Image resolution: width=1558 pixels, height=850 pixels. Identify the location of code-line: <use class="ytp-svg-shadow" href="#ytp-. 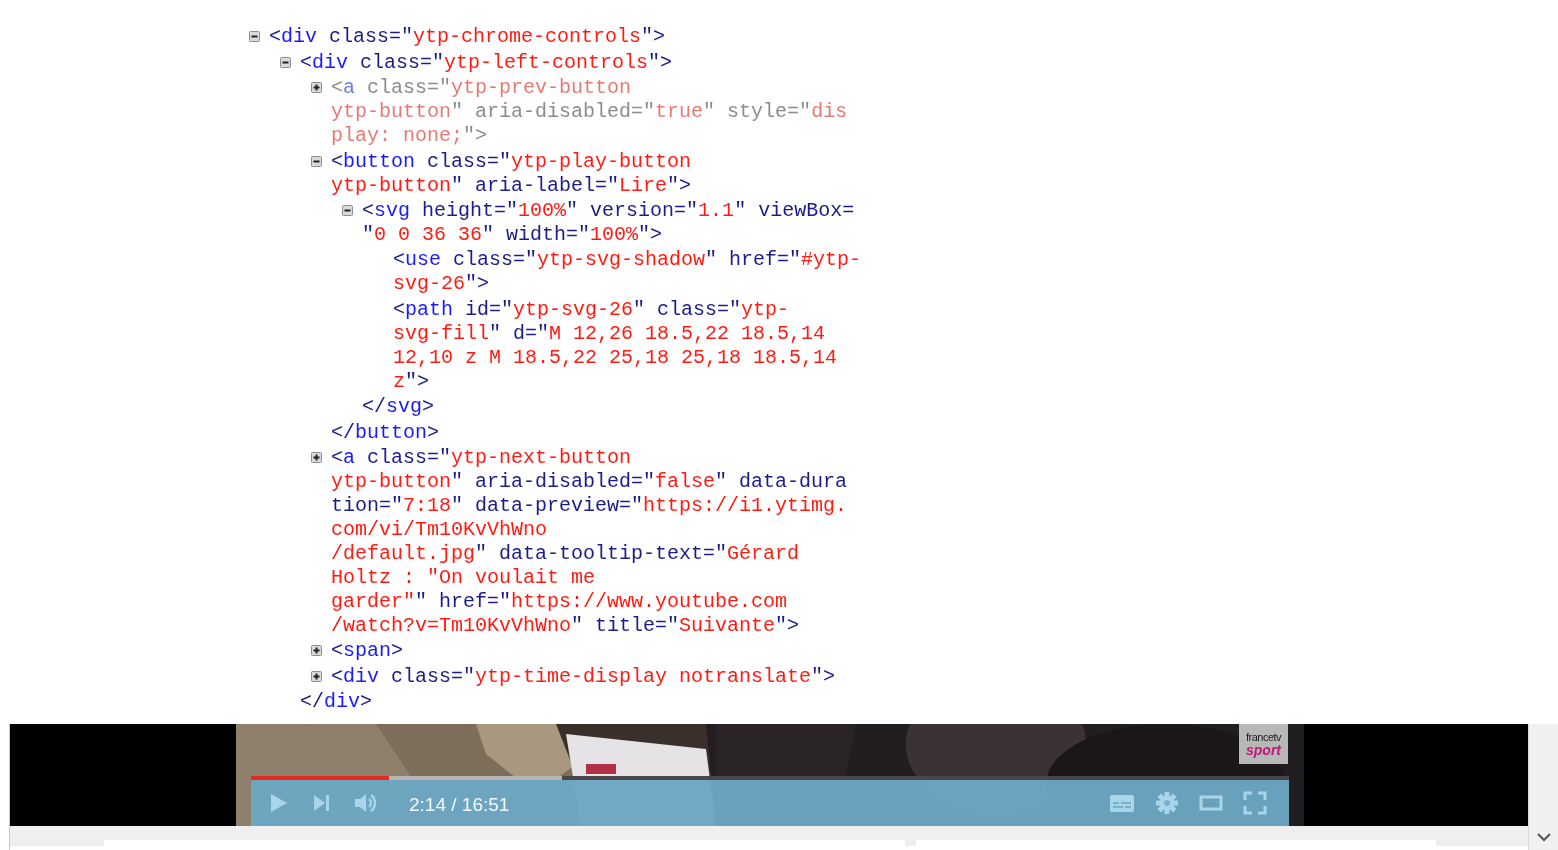
(627, 260).